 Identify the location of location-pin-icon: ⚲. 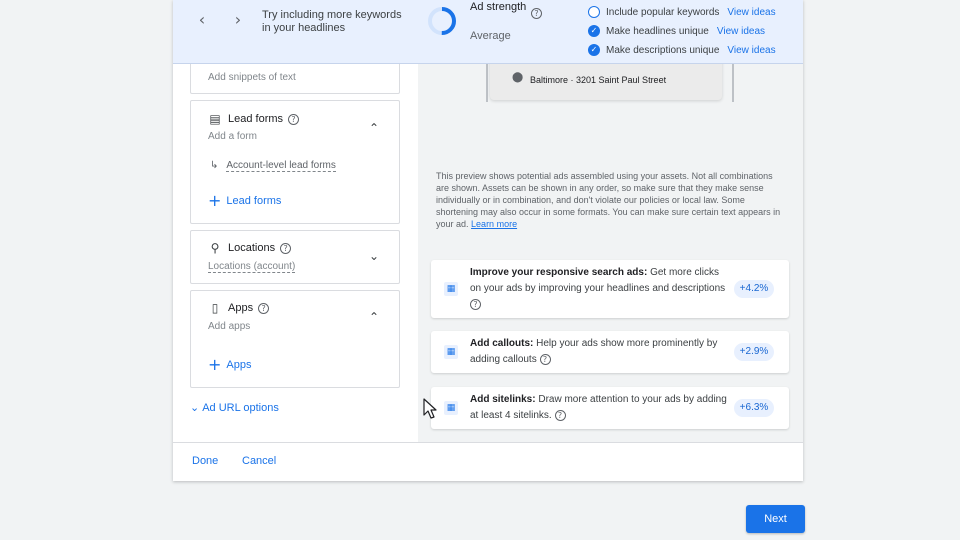
(215, 248).